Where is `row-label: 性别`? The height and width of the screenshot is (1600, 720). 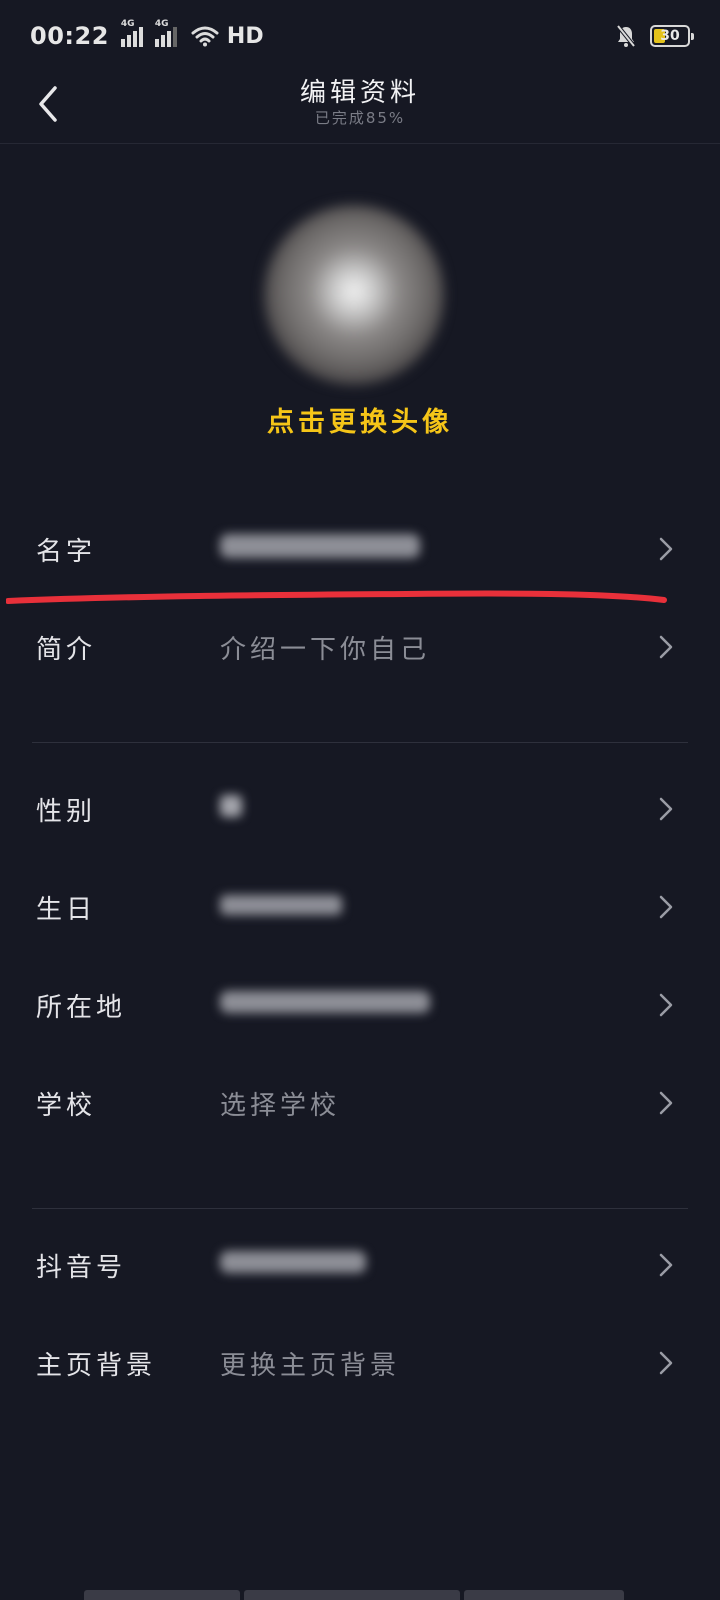 row-label: 性别 is located at coordinates (66, 811).